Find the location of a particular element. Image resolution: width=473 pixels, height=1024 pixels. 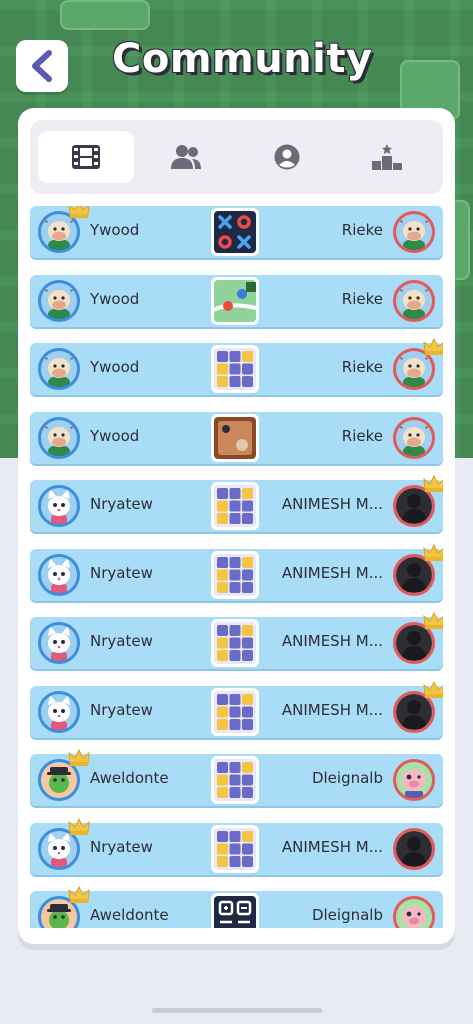

map-game-icon is located at coordinates (235, 300).